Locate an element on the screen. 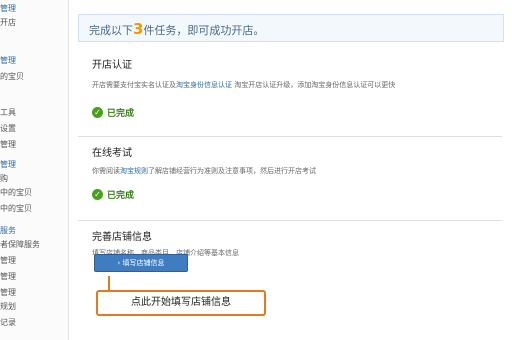  callout-text: 点此开始填写店铺信息 is located at coordinates (181, 302).